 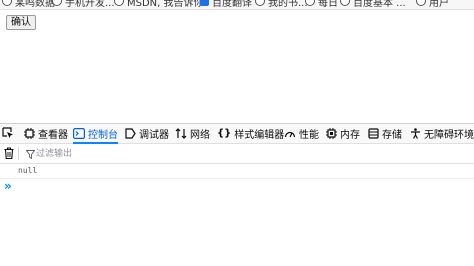 I want to click on tab-style-editor: {} 样式编辑器, so click(x=250, y=133).